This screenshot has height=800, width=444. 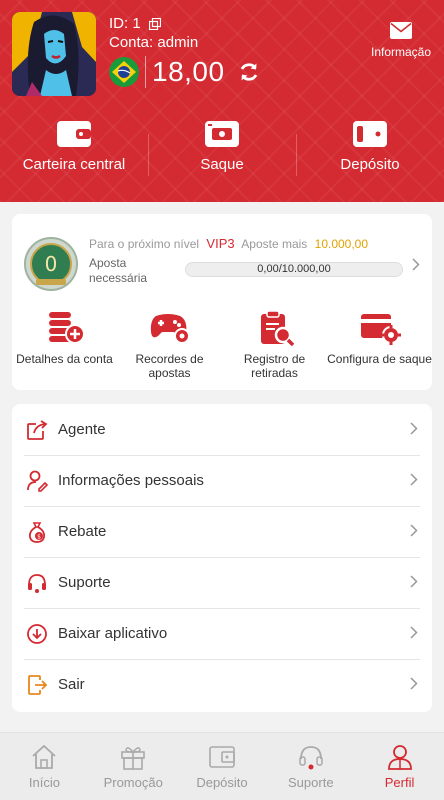 What do you see at coordinates (71, 684) in the screenshot?
I see `menu-item-label: Sair` at bounding box center [71, 684].